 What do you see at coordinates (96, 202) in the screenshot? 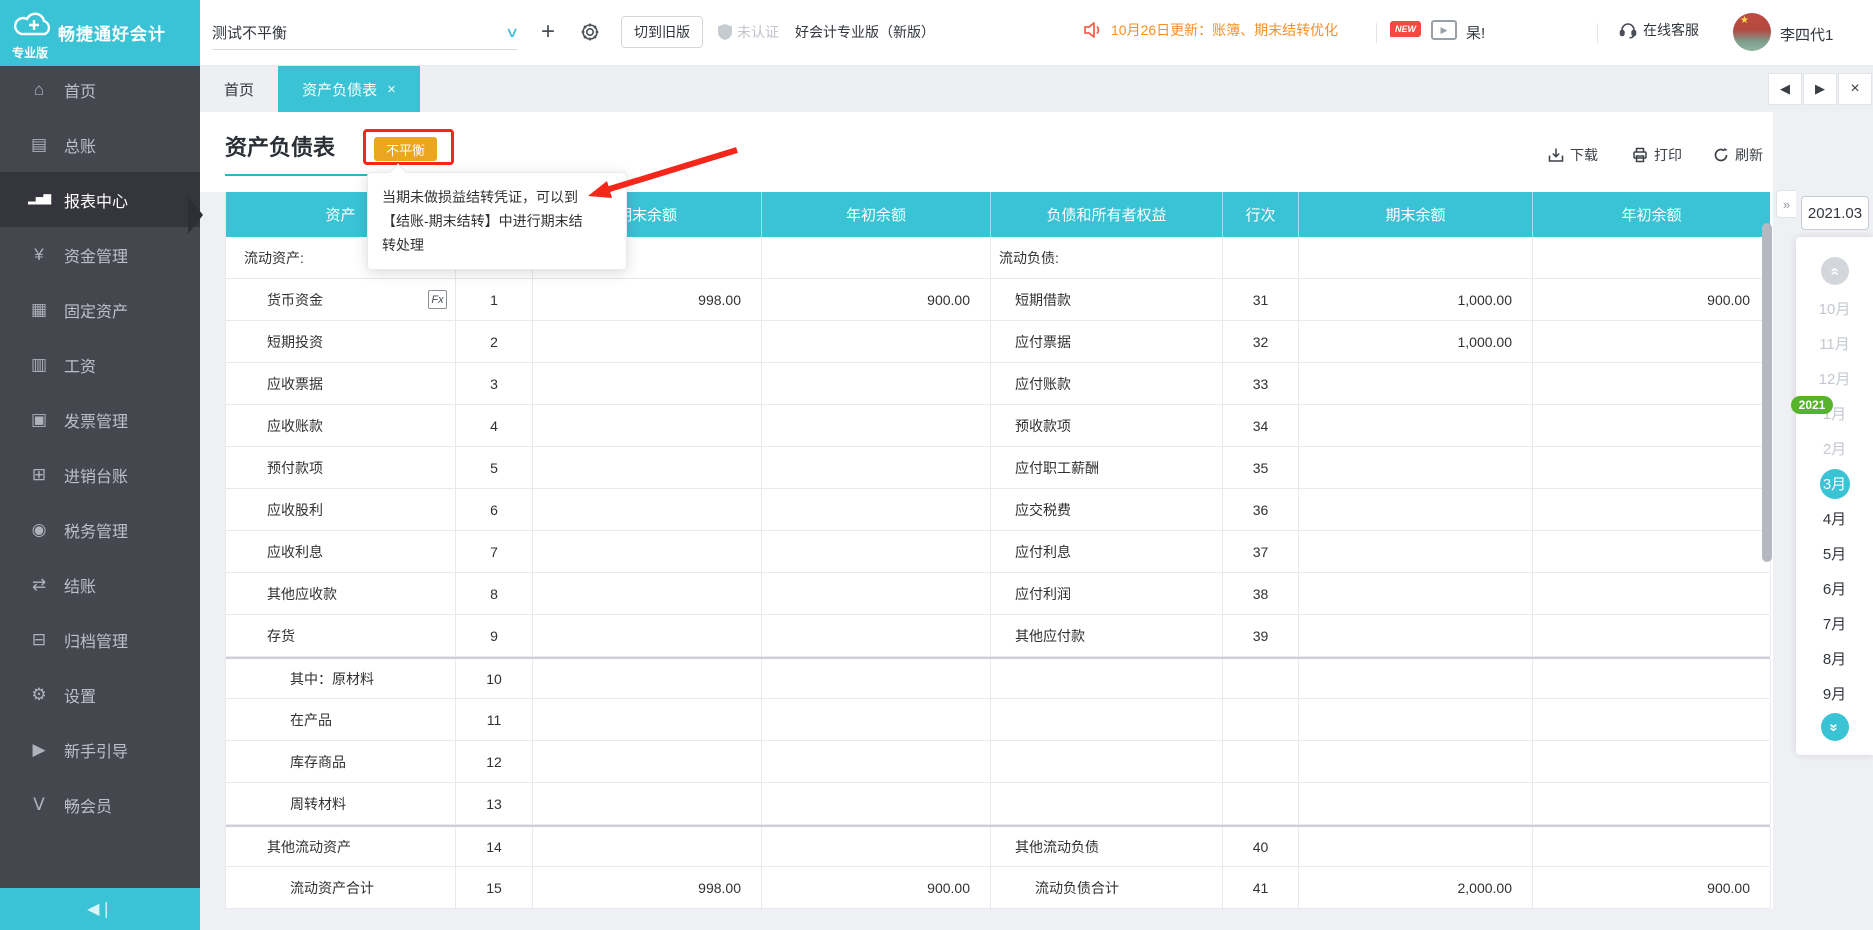
I see `sidebar-item-label: 报表中心` at bounding box center [96, 202].